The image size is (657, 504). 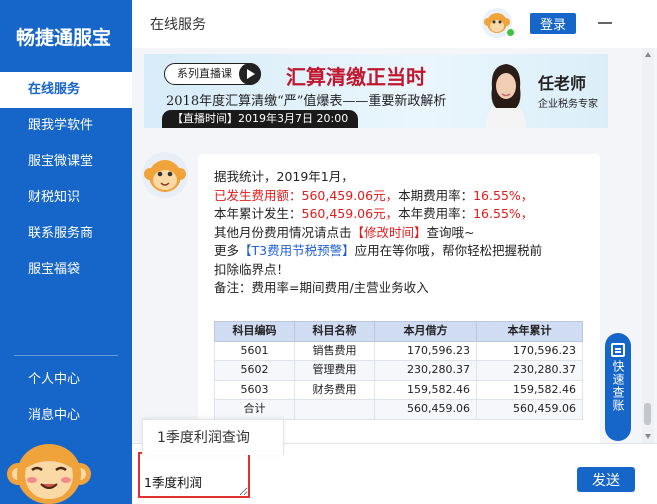 I want to click on table-total-row: 合计 560,459.06 560,459.06, so click(x=398, y=409).